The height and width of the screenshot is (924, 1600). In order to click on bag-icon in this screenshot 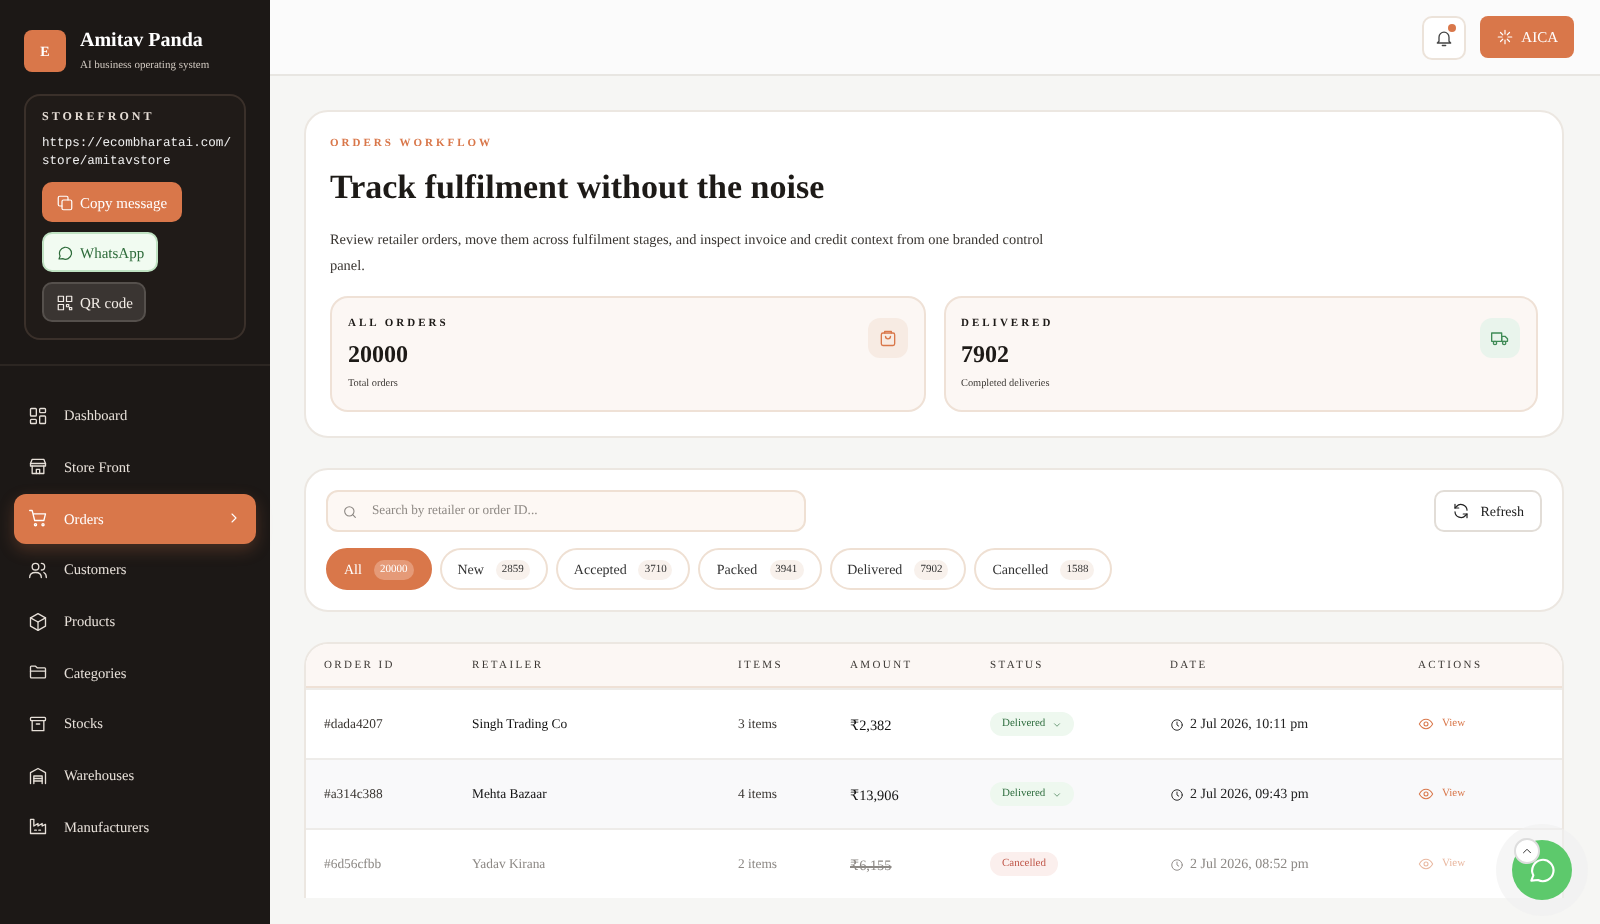, I will do `click(887, 338)`.